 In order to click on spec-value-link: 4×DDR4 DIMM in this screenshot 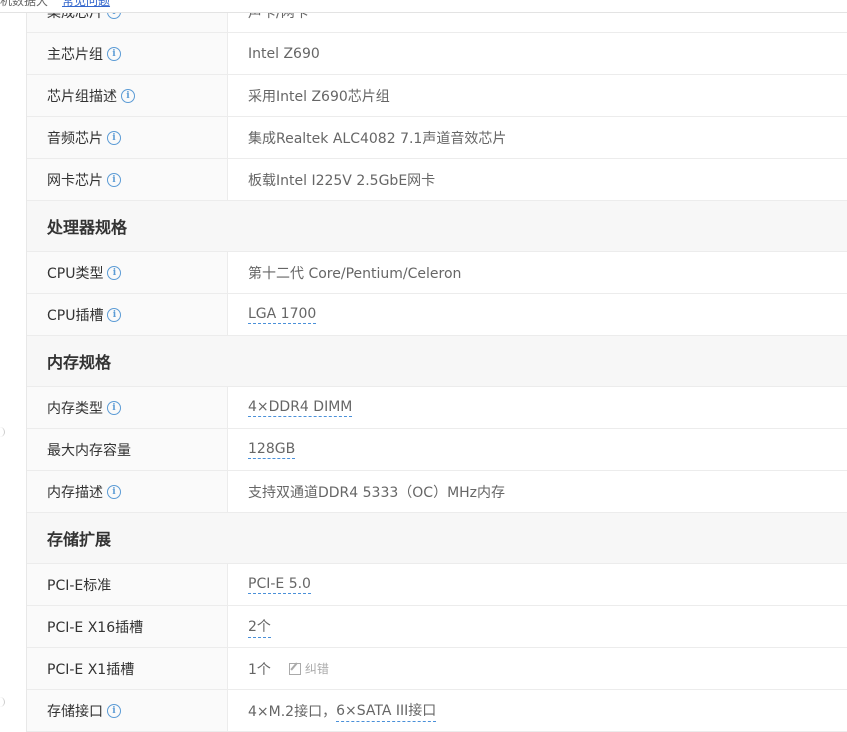, I will do `click(300, 408)`.